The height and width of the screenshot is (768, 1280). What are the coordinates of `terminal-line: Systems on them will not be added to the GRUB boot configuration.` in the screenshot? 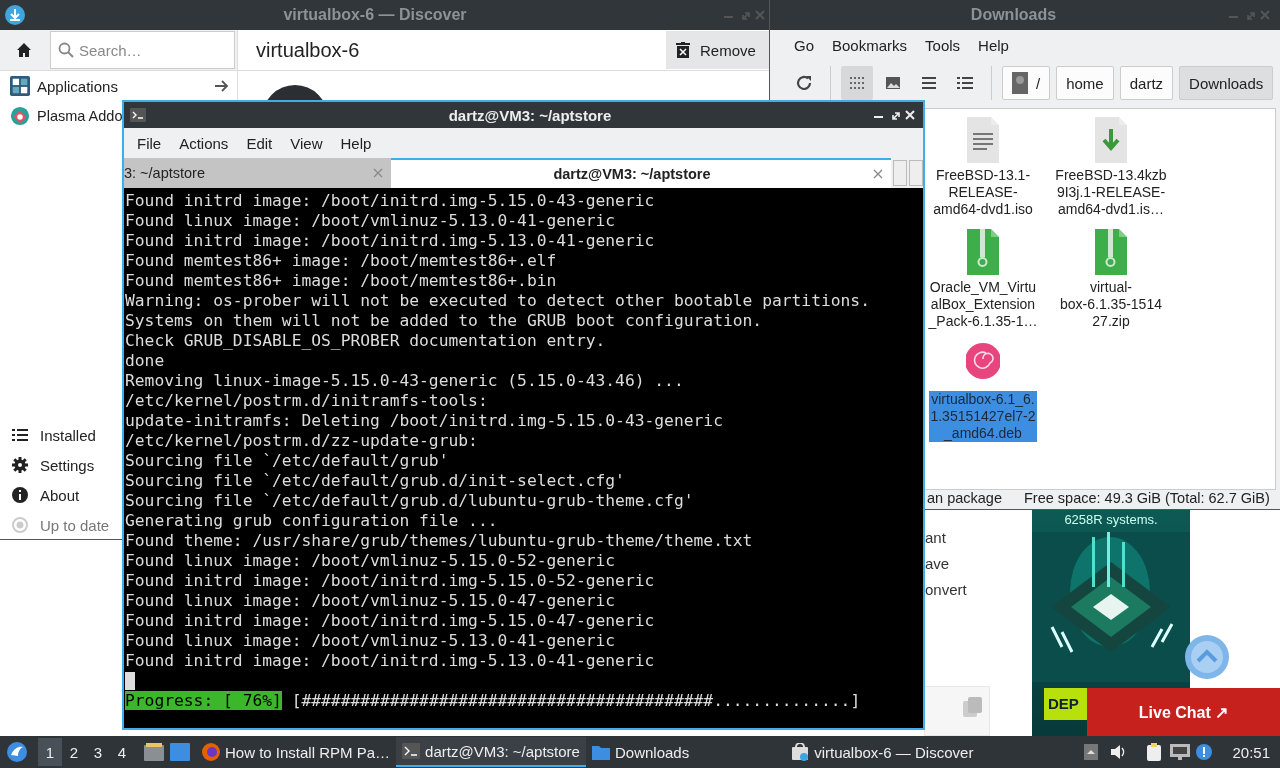 It's located at (444, 321).